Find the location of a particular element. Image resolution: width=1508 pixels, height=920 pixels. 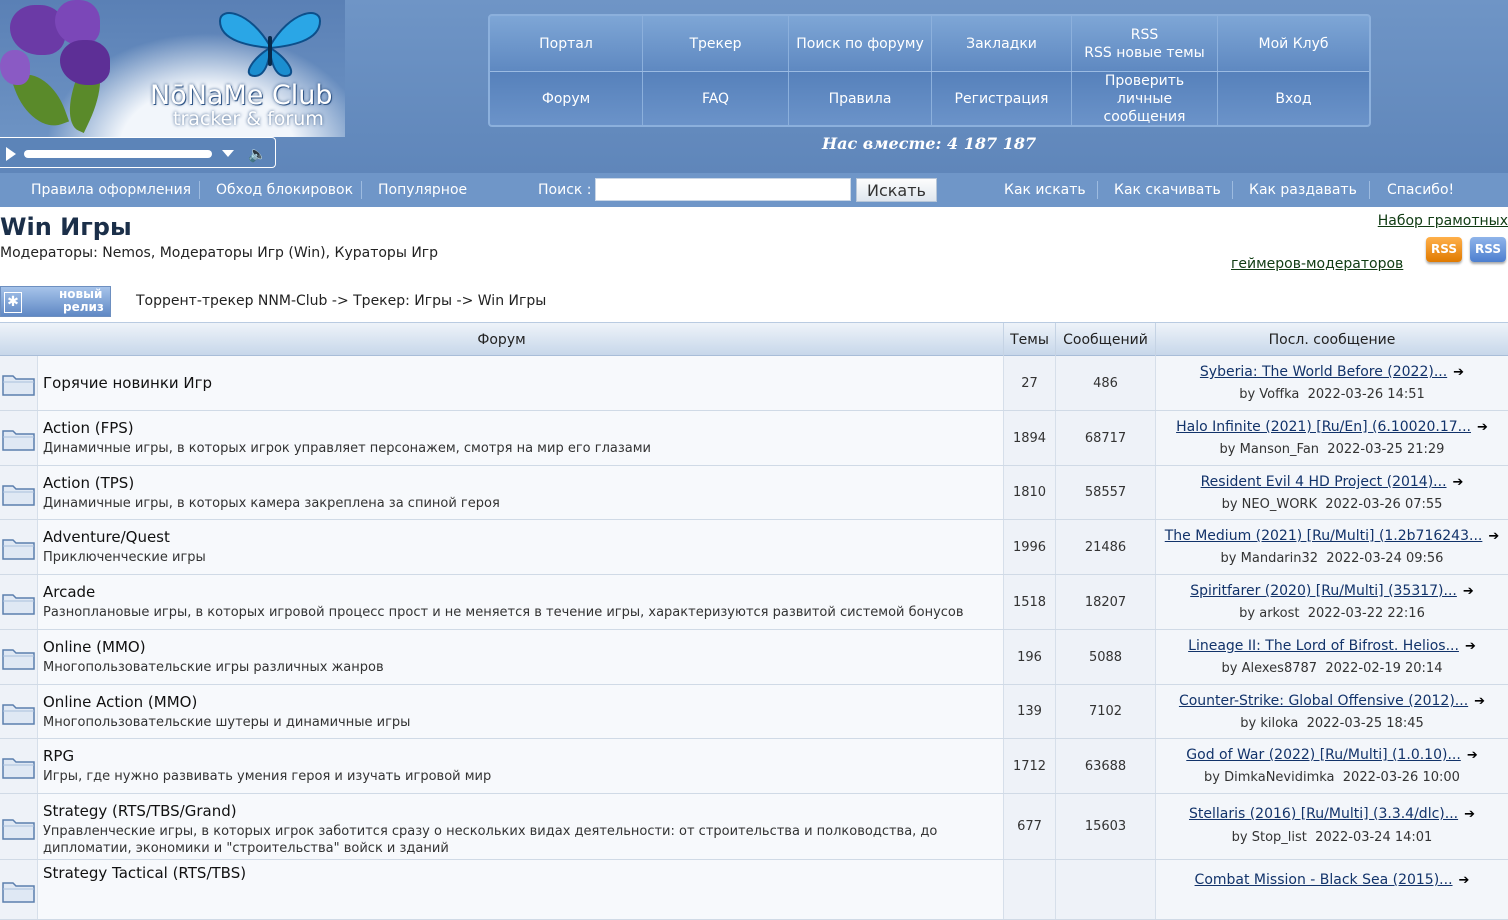

nav-tracker: Трекер is located at coordinates (716, 43).